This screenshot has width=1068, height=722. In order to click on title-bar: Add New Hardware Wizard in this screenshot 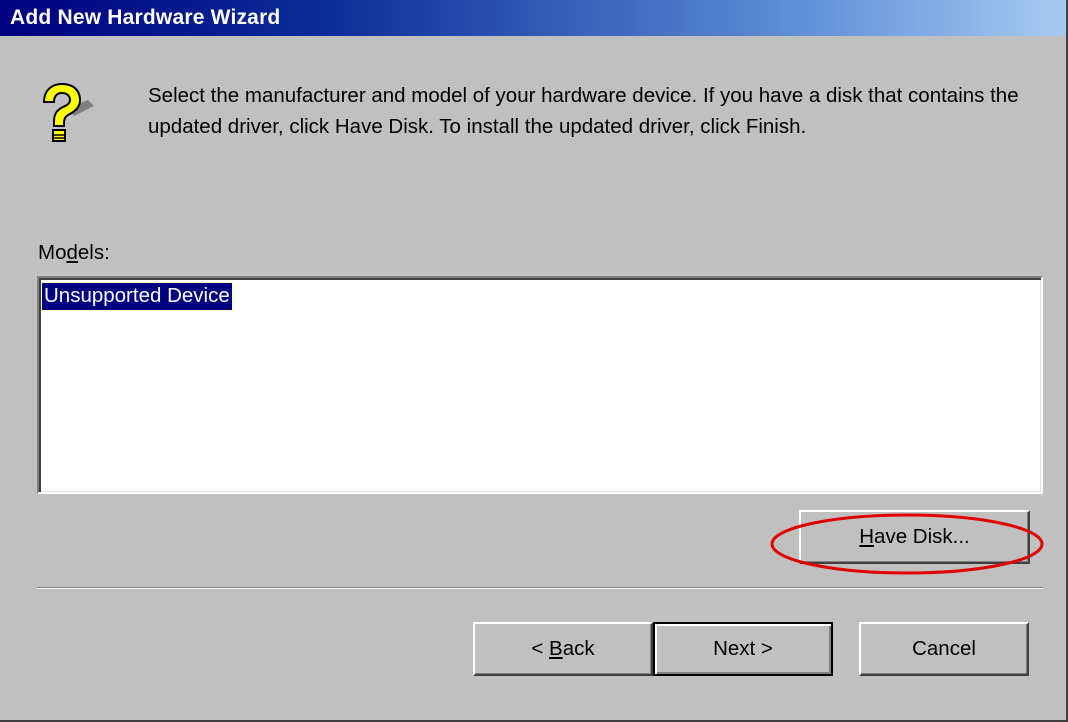, I will do `click(533, 18)`.